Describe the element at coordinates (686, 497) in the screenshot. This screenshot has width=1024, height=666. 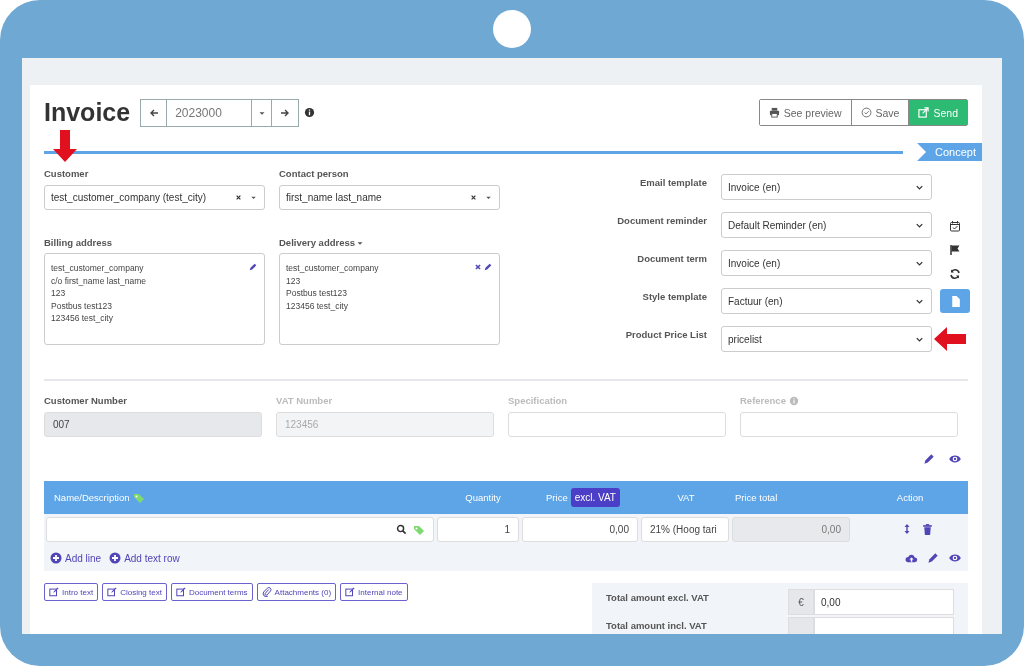
I see `column-header: VAT` at that location.